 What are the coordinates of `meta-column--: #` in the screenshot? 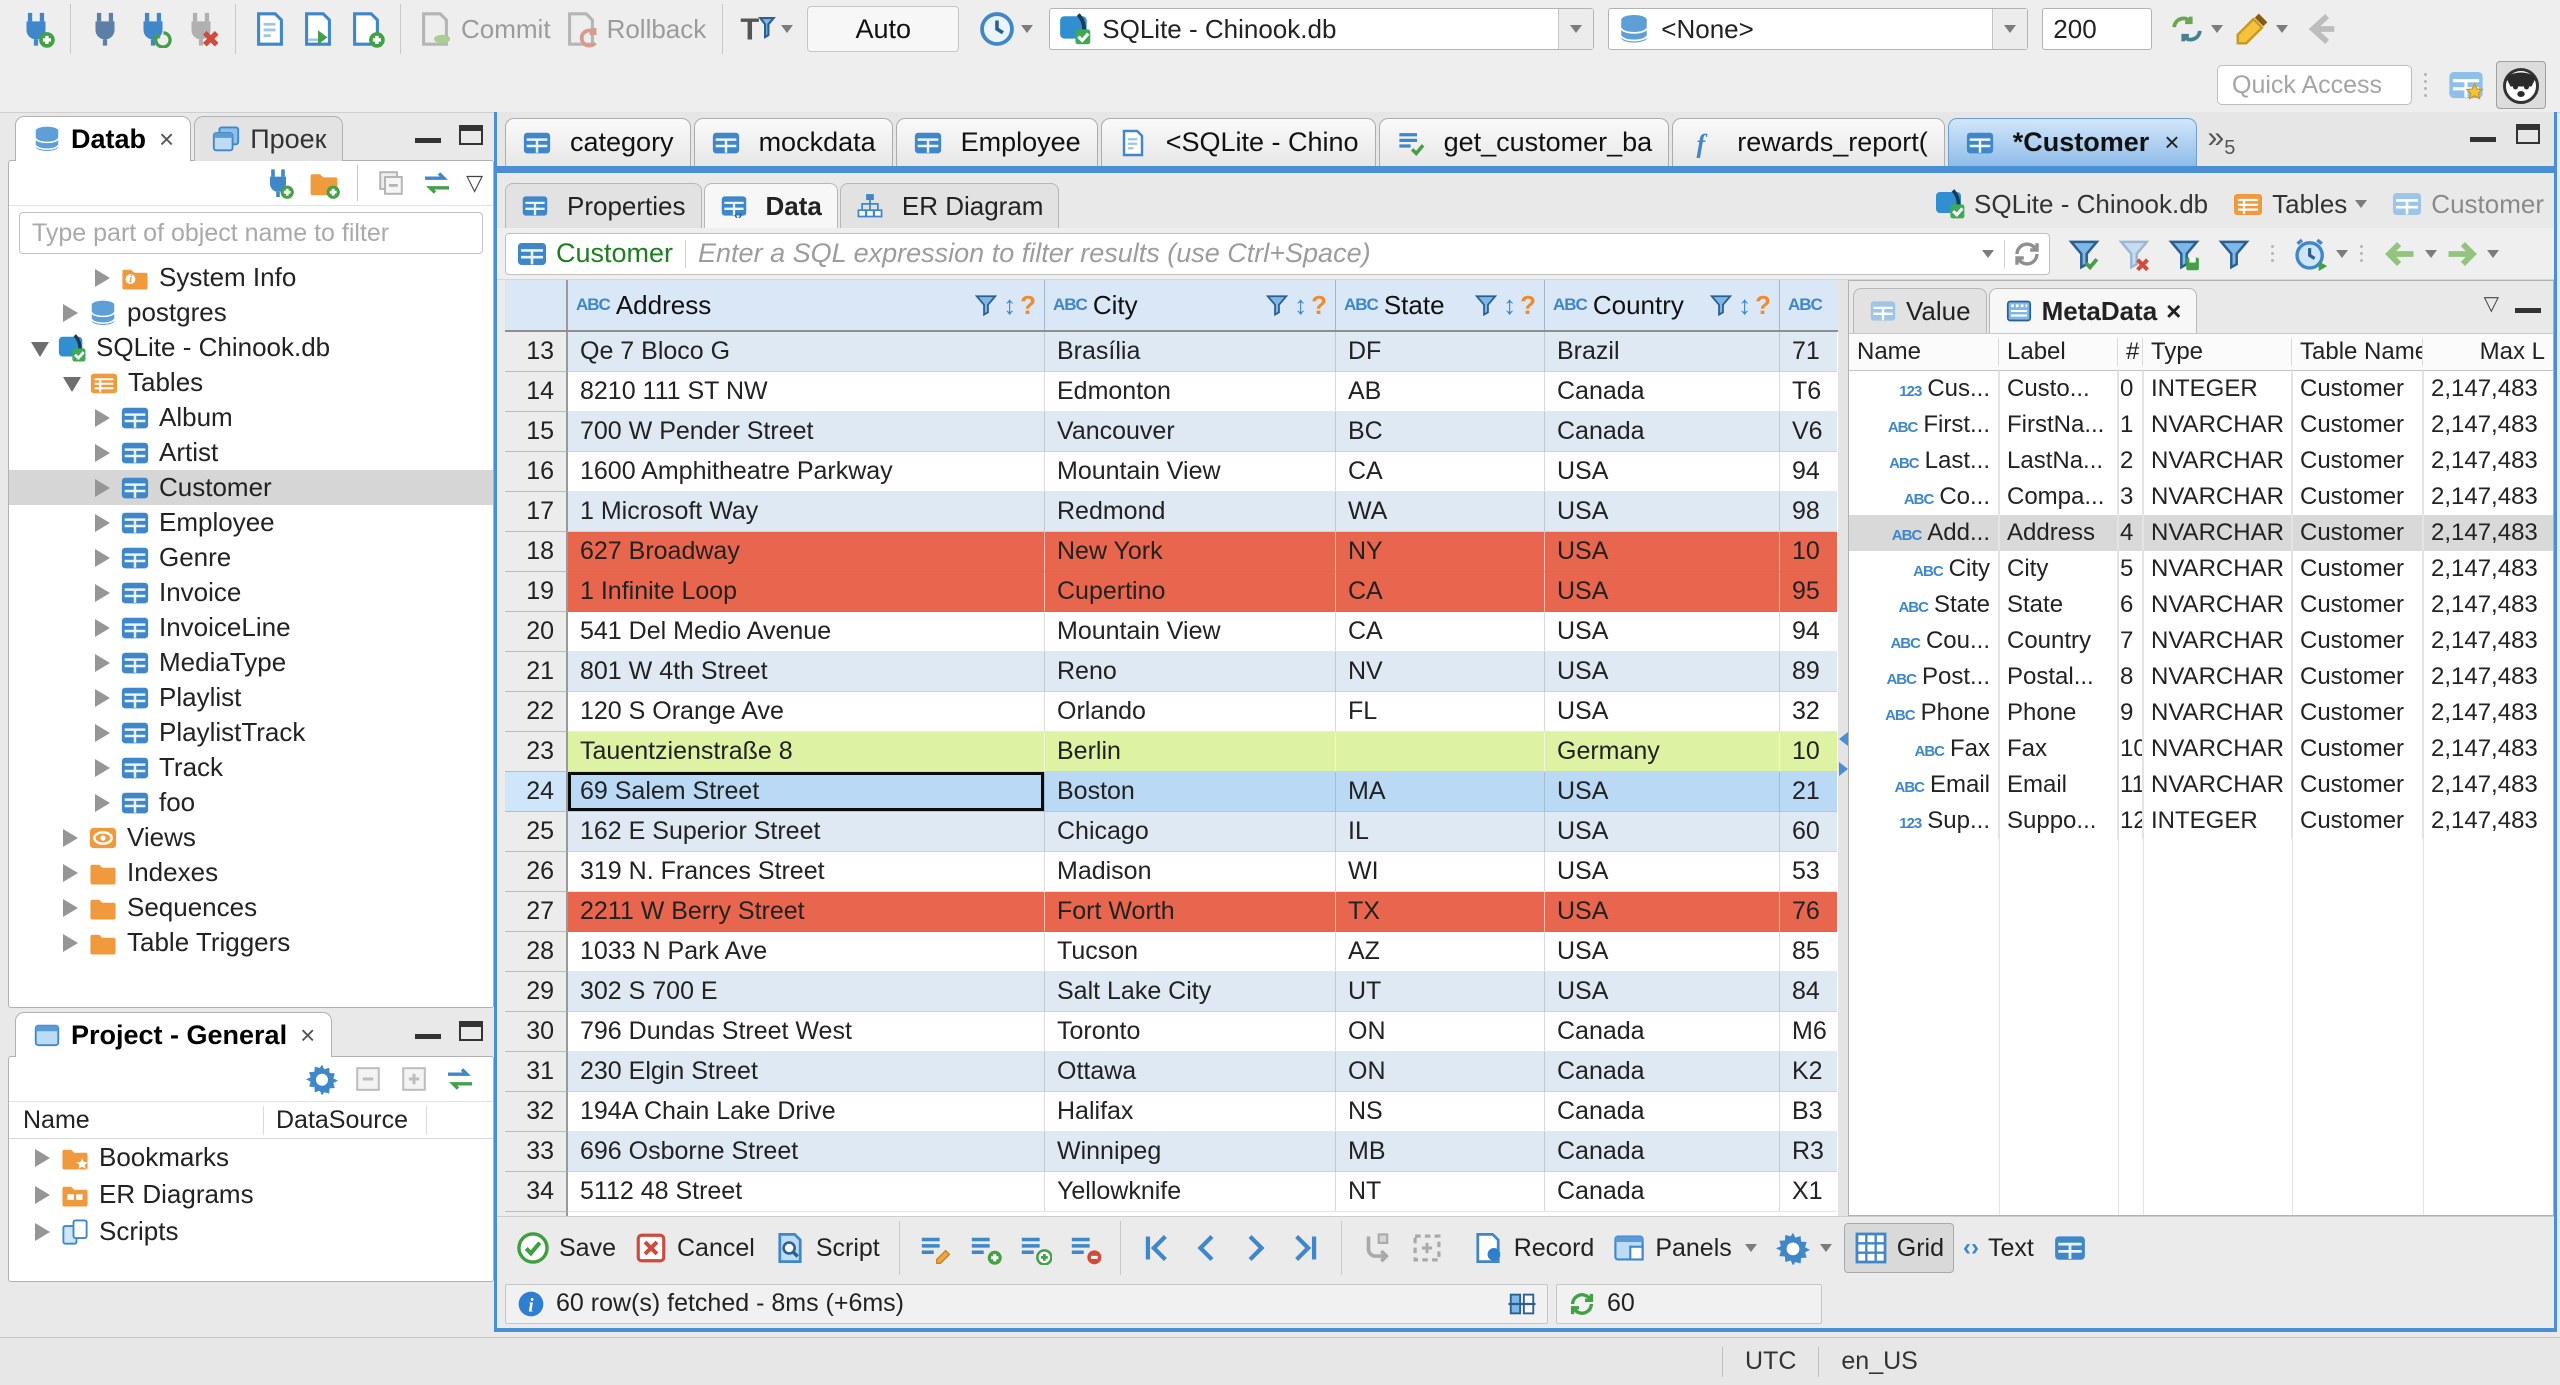 It's located at (2130, 352).